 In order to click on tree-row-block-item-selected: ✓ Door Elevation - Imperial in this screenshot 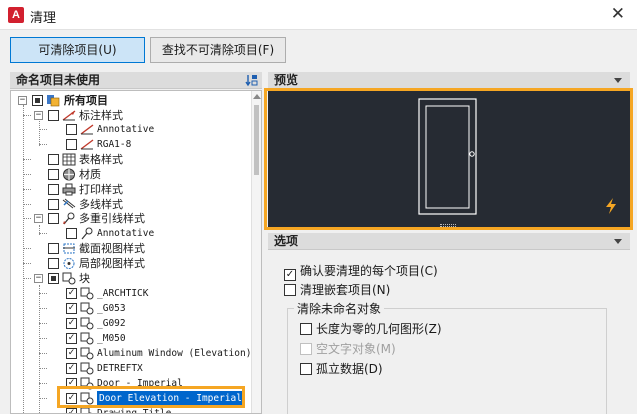, I will do `click(136, 398)`.